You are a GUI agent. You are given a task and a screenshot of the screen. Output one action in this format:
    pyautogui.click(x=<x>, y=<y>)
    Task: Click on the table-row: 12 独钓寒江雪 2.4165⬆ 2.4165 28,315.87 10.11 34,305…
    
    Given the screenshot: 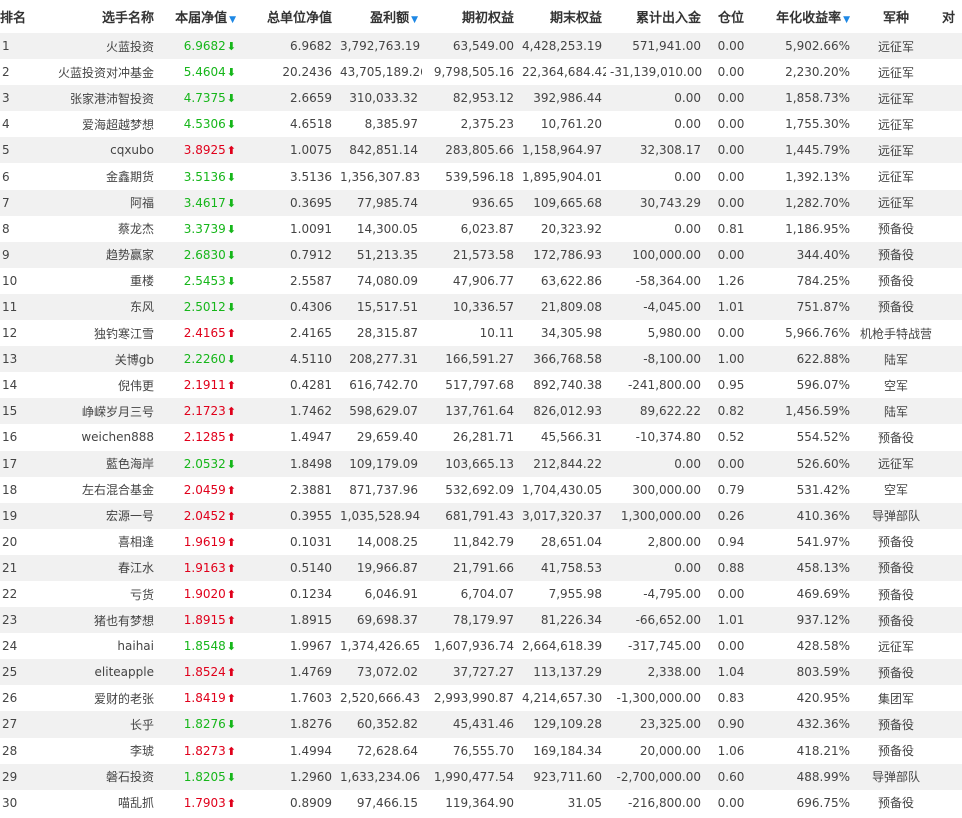 What is the action you would take?
    pyautogui.click(x=481, y=333)
    